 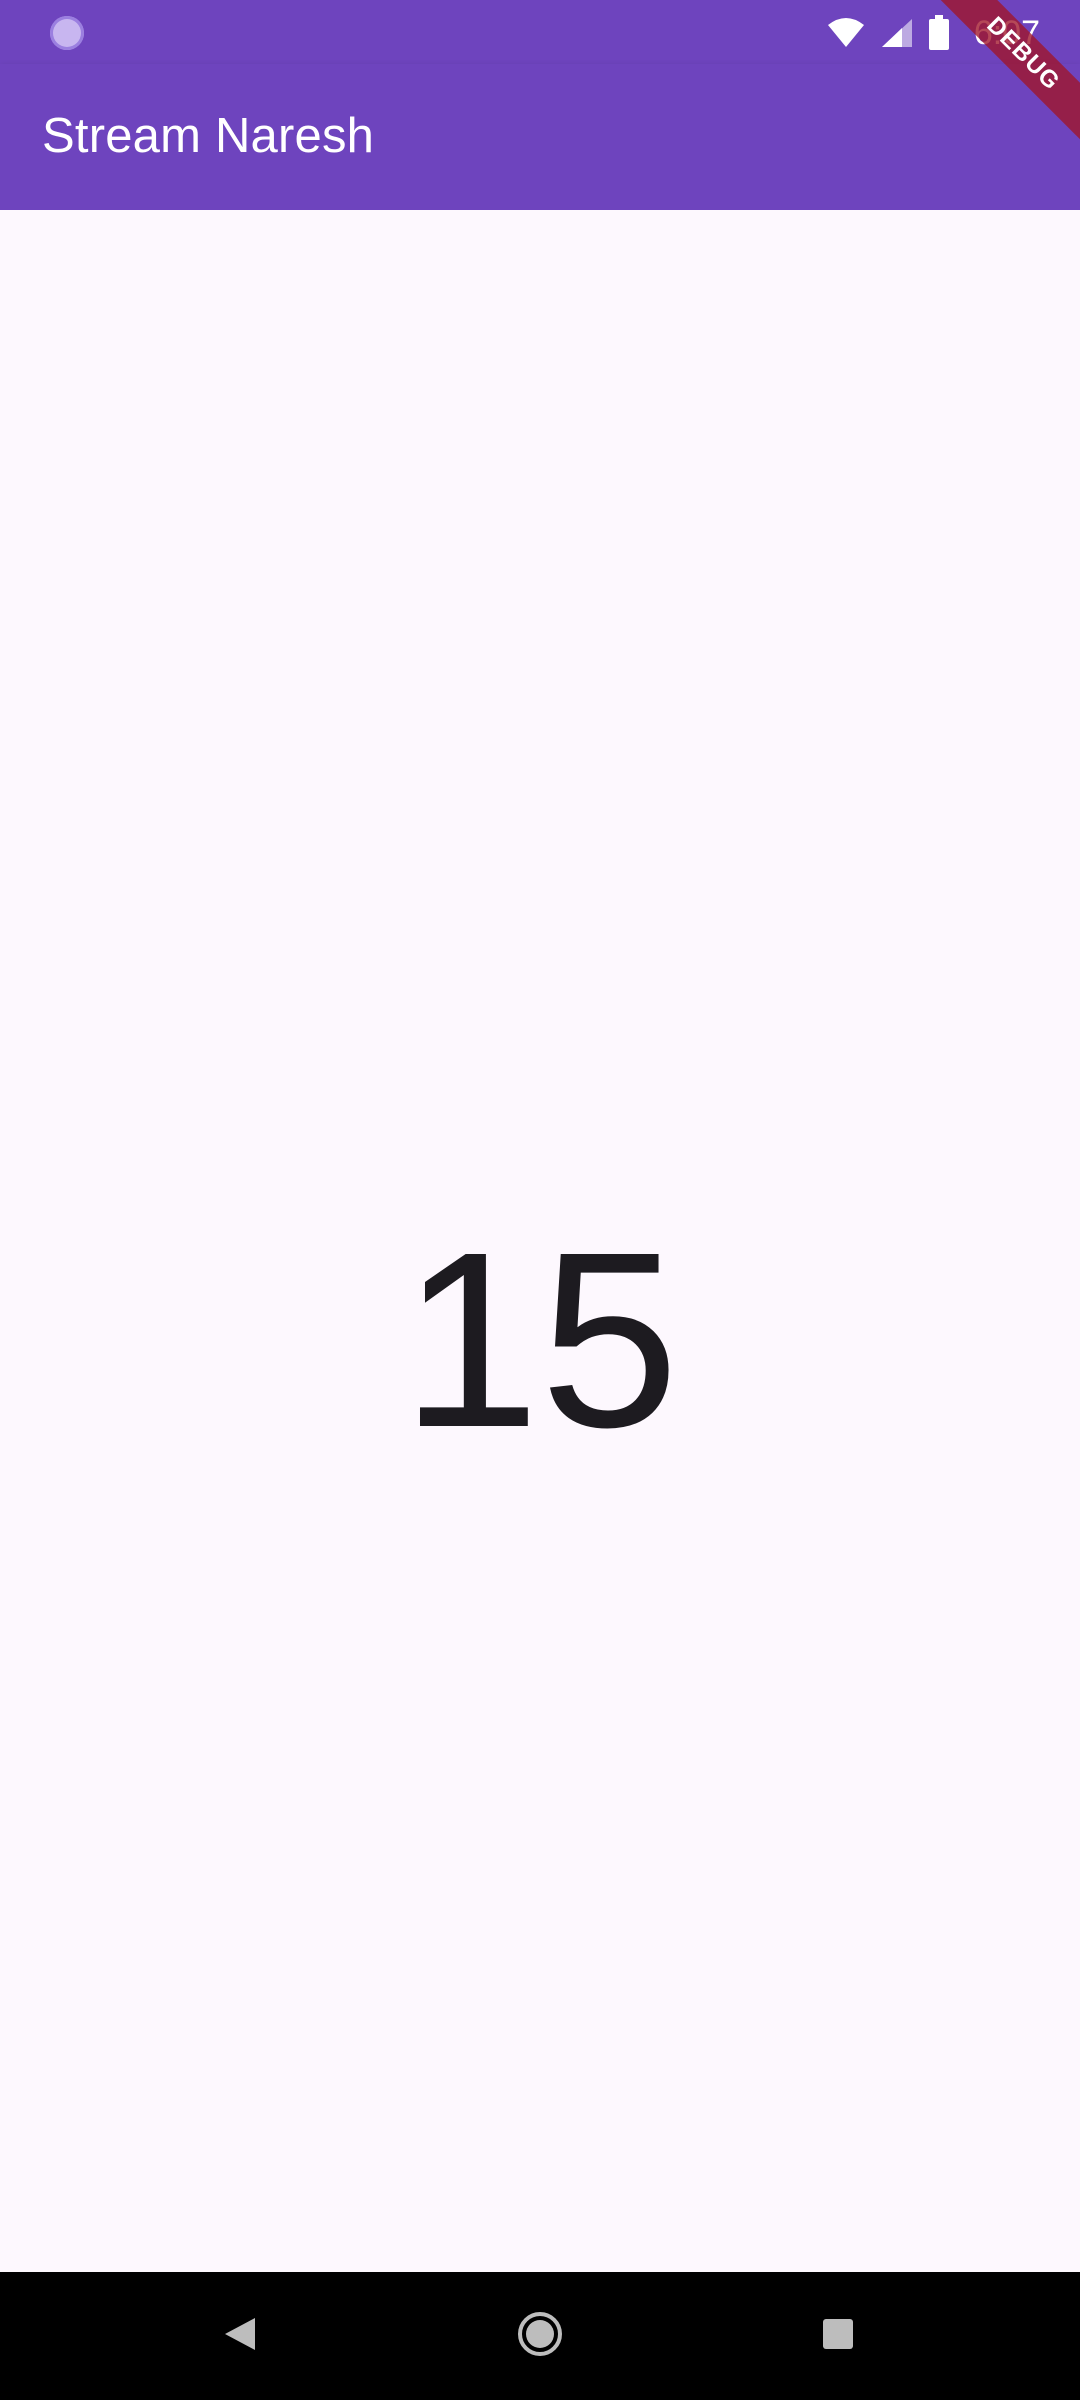 I want to click on recents-button, so click(x=838, y=2336).